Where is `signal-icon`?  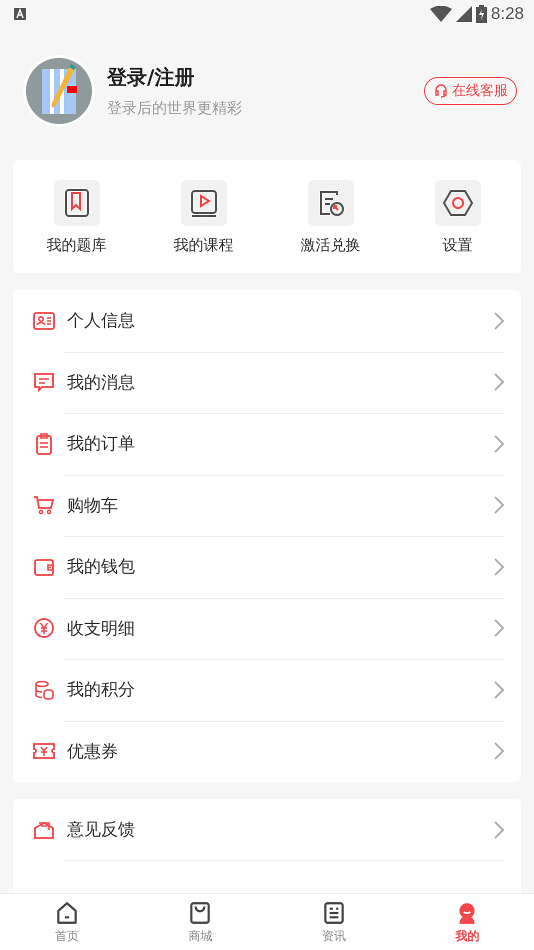 signal-icon is located at coordinates (464, 14).